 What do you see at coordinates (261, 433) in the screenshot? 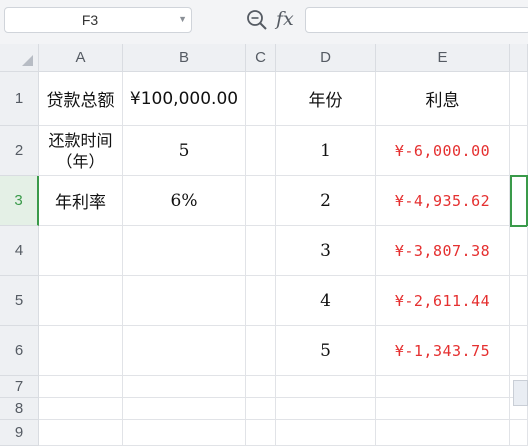
I see `cell-c9` at bounding box center [261, 433].